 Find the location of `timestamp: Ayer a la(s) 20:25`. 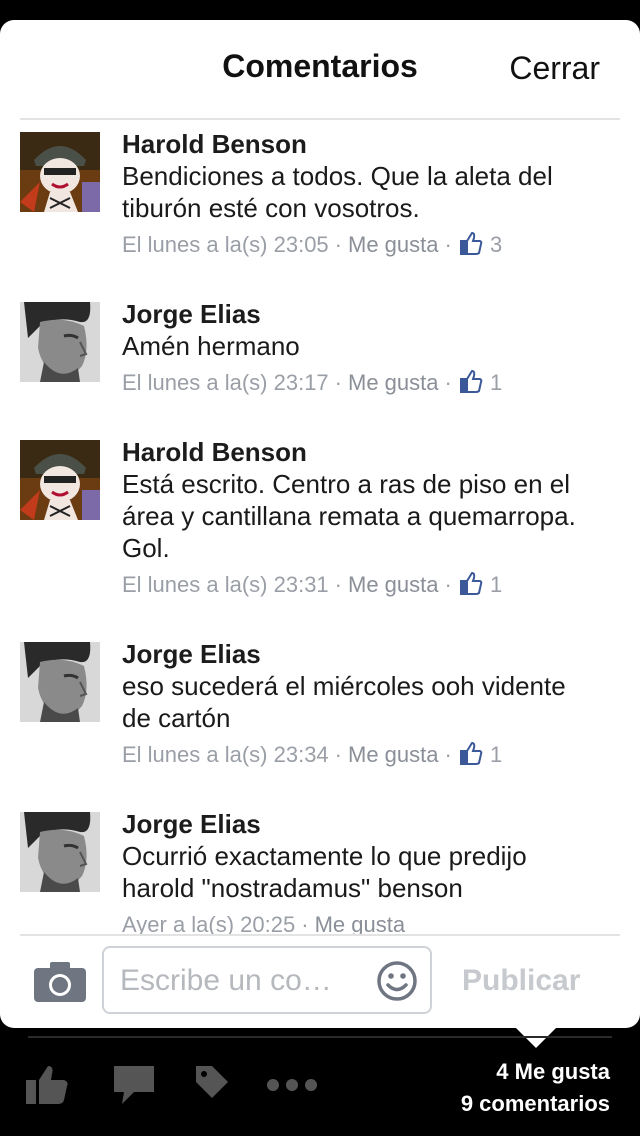

timestamp: Ayer a la(s) 20:25 is located at coordinates (209, 923).